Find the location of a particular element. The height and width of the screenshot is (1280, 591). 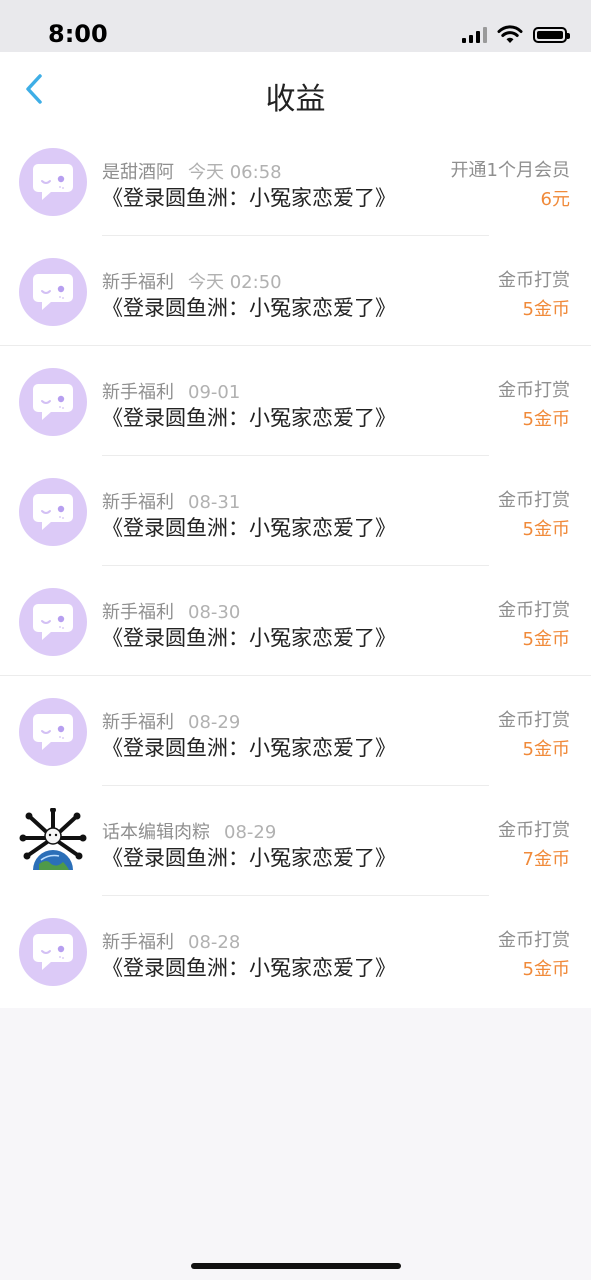

row-meta: 新手福利 08-31 is located at coordinates (171, 501).